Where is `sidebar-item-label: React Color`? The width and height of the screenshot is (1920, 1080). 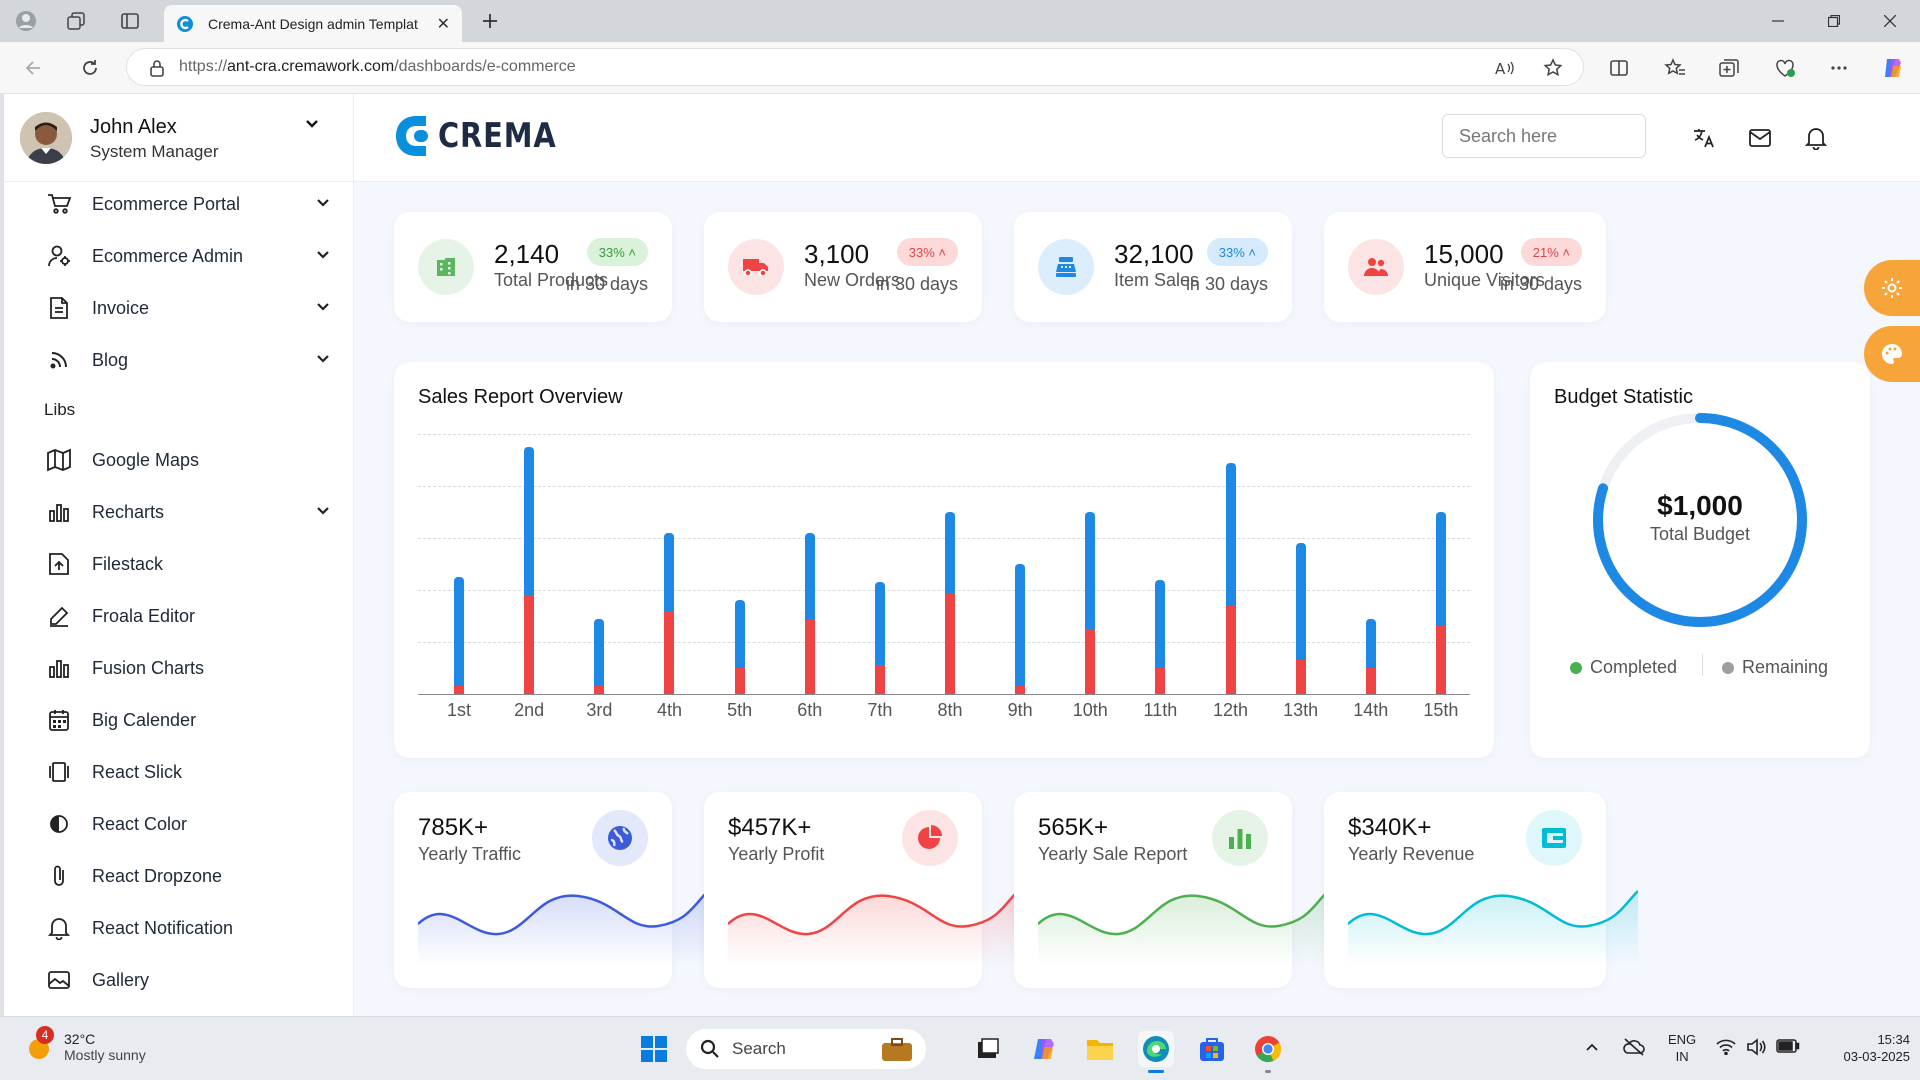
sidebar-item-label: React Color is located at coordinates (140, 823).